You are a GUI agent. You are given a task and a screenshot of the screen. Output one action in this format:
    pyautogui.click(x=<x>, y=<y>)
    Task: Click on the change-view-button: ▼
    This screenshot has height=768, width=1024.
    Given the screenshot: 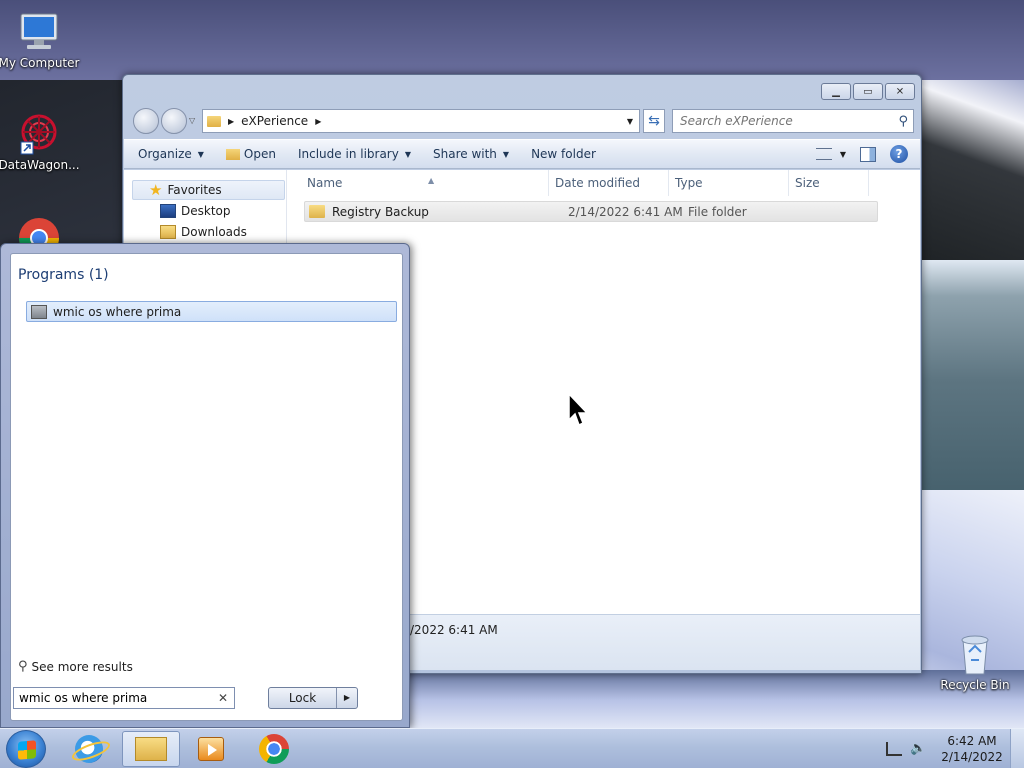 What is the action you would take?
    pyautogui.click(x=830, y=154)
    